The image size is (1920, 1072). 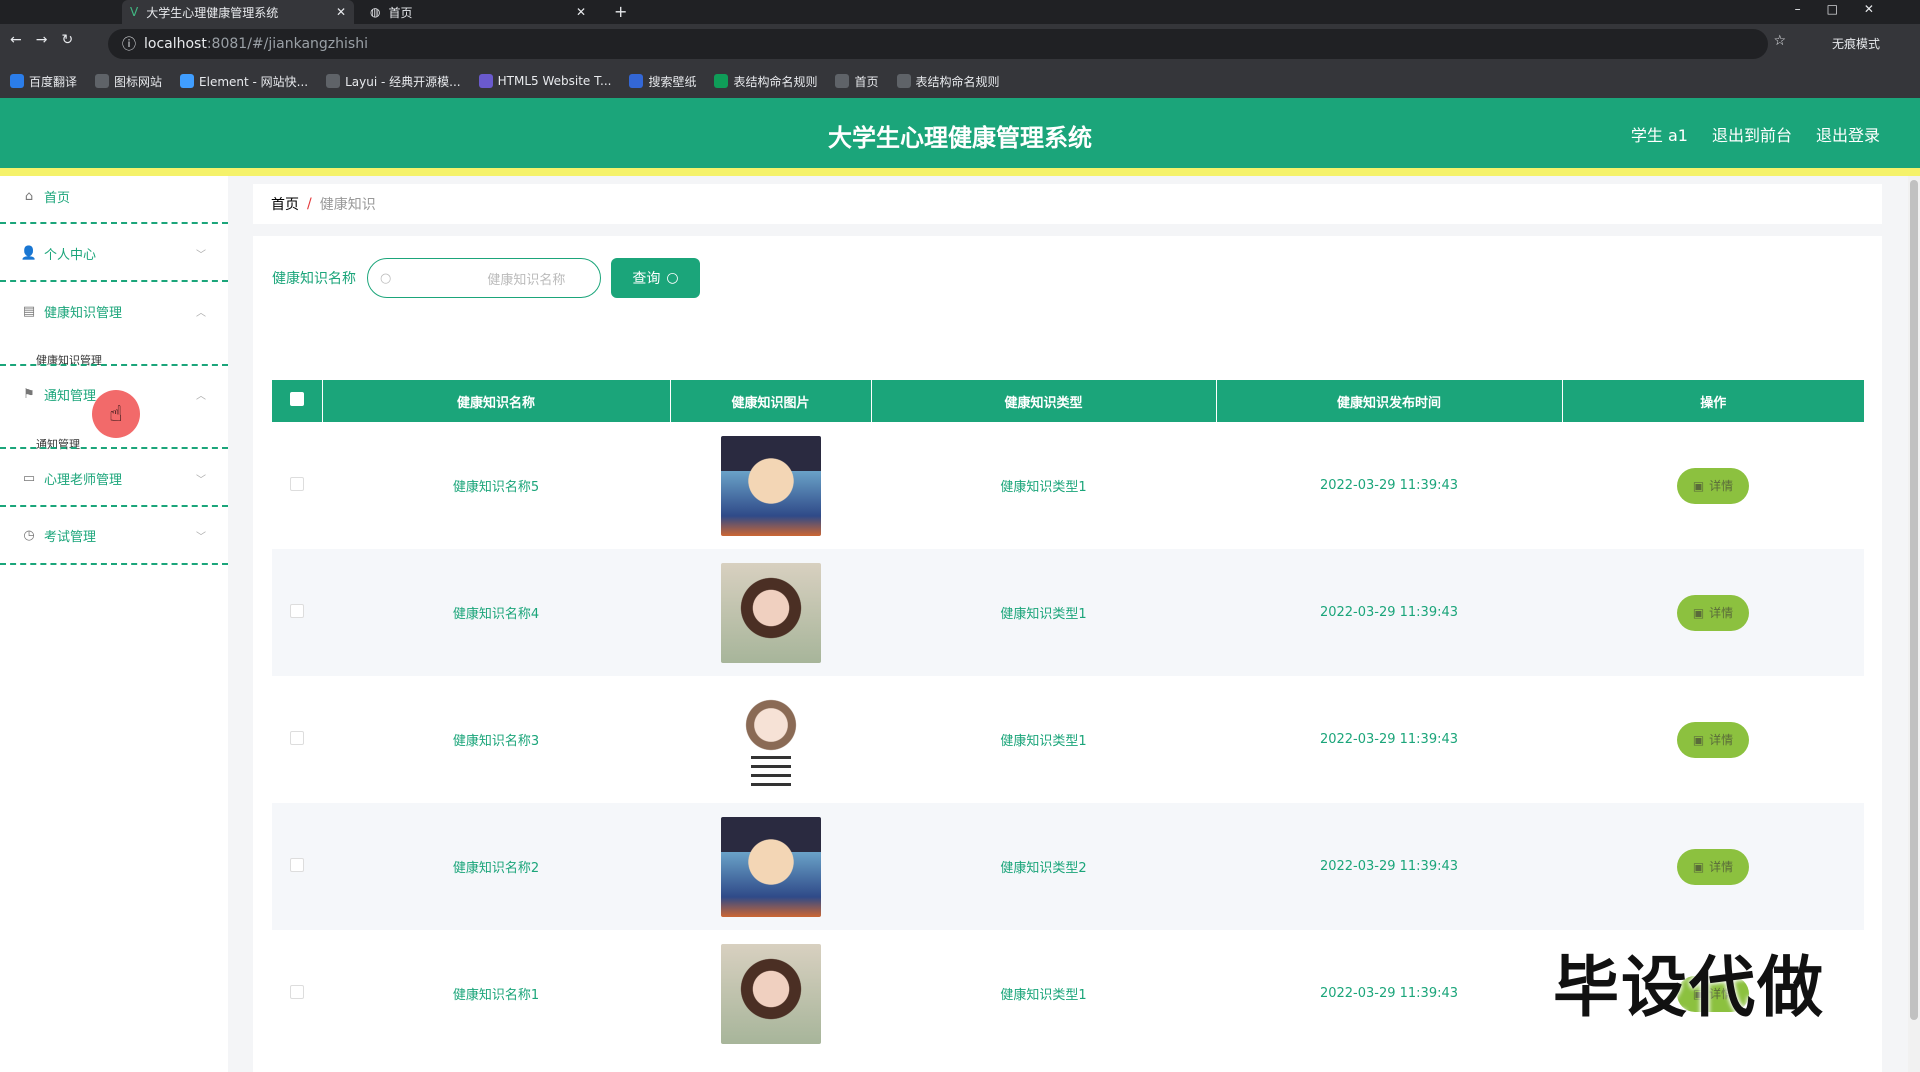 What do you see at coordinates (129, 45) in the screenshot?
I see `info-icon: ⓘ` at bounding box center [129, 45].